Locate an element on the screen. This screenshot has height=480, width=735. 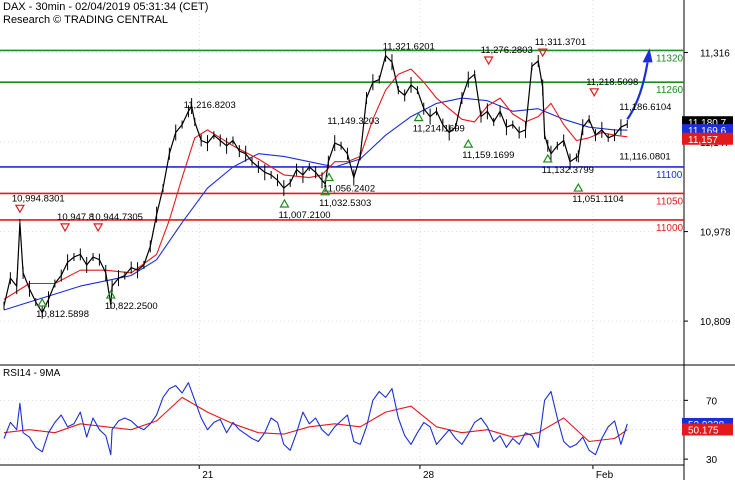
annotation-label: 11,311.3701 is located at coordinates (560, 42).